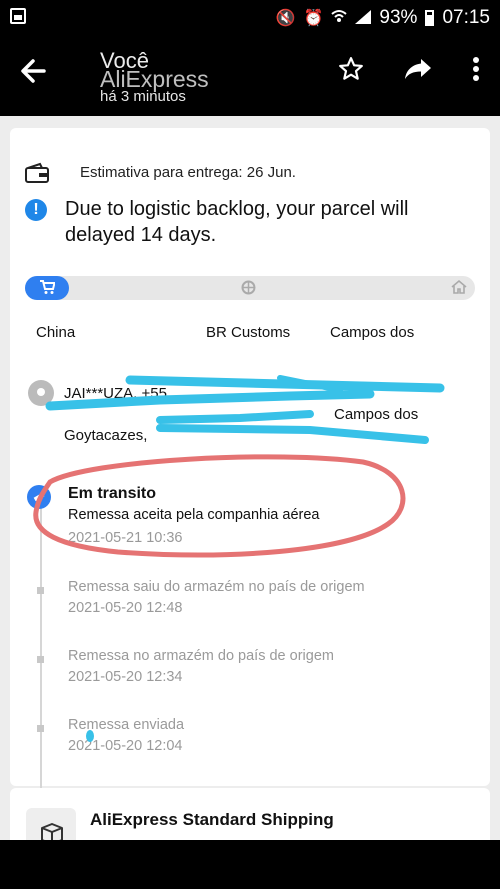 The width and height of the screenshot is (500, 889). Describe the element at coordinates (125, 538) in the screenshot. I see `current-date: 2021-05-21 10:36` at that location.